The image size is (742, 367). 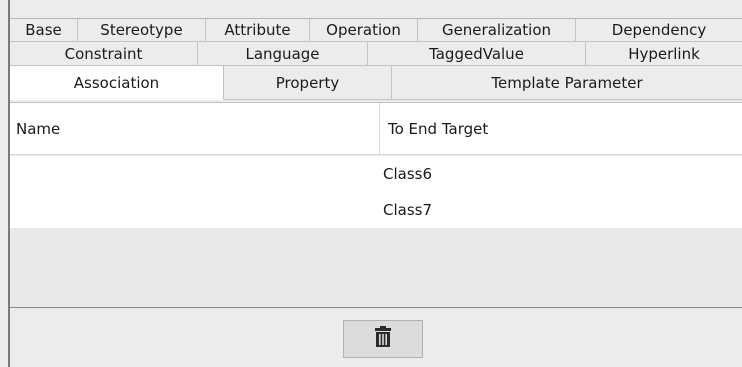 I want to click on column-header-name: Name, so click(x=193, y=129).